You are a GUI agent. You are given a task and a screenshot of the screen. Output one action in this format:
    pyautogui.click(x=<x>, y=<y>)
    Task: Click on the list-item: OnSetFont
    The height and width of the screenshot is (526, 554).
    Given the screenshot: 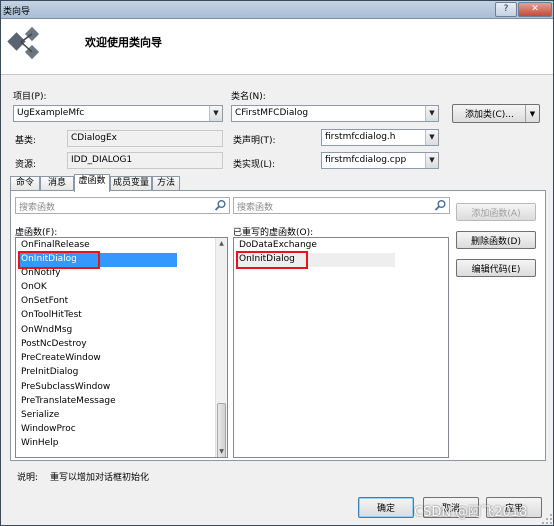 What is the action you would take?
    pyautogui.click(x=44, y=301)
    